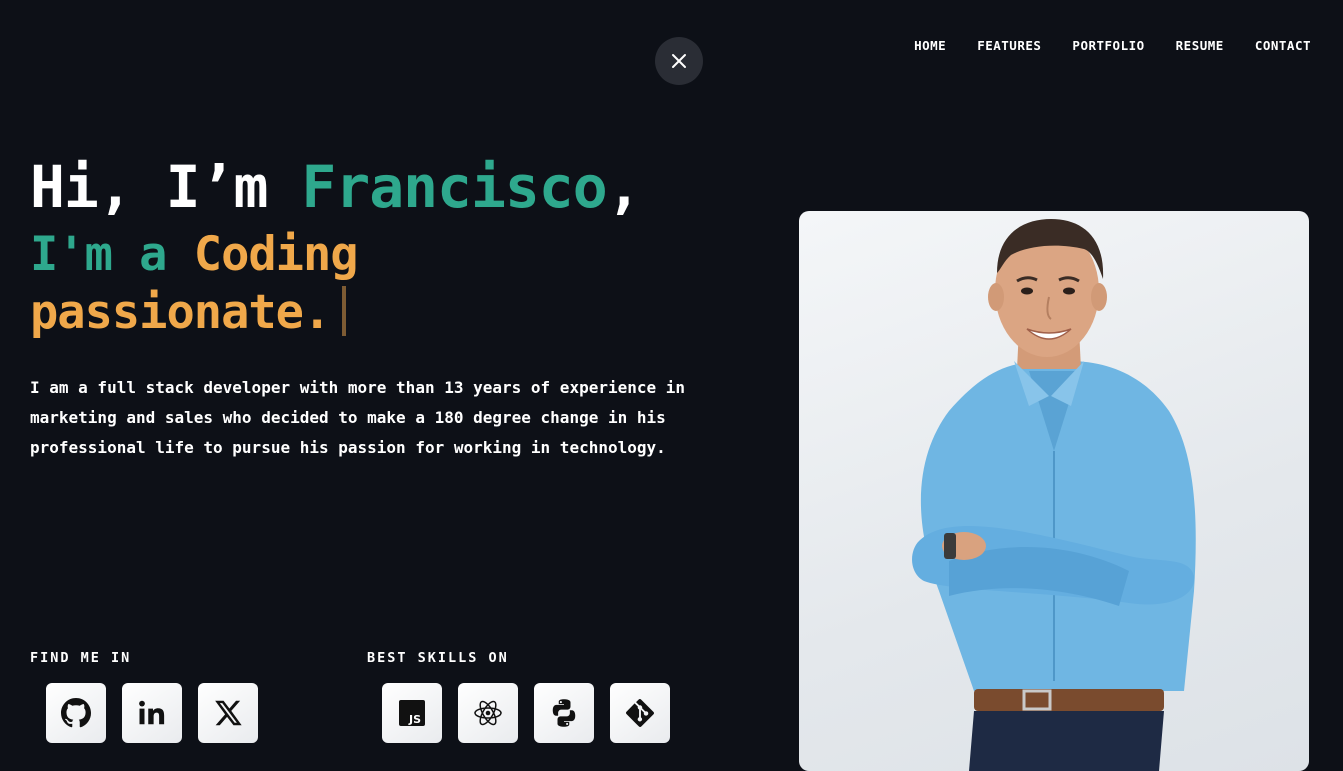 Image resolution: width=1343 pixels, height=771 pixels. Describe the element at coordinates (526, 713) in the screenshot. I see `skills-list: JS` at that location.